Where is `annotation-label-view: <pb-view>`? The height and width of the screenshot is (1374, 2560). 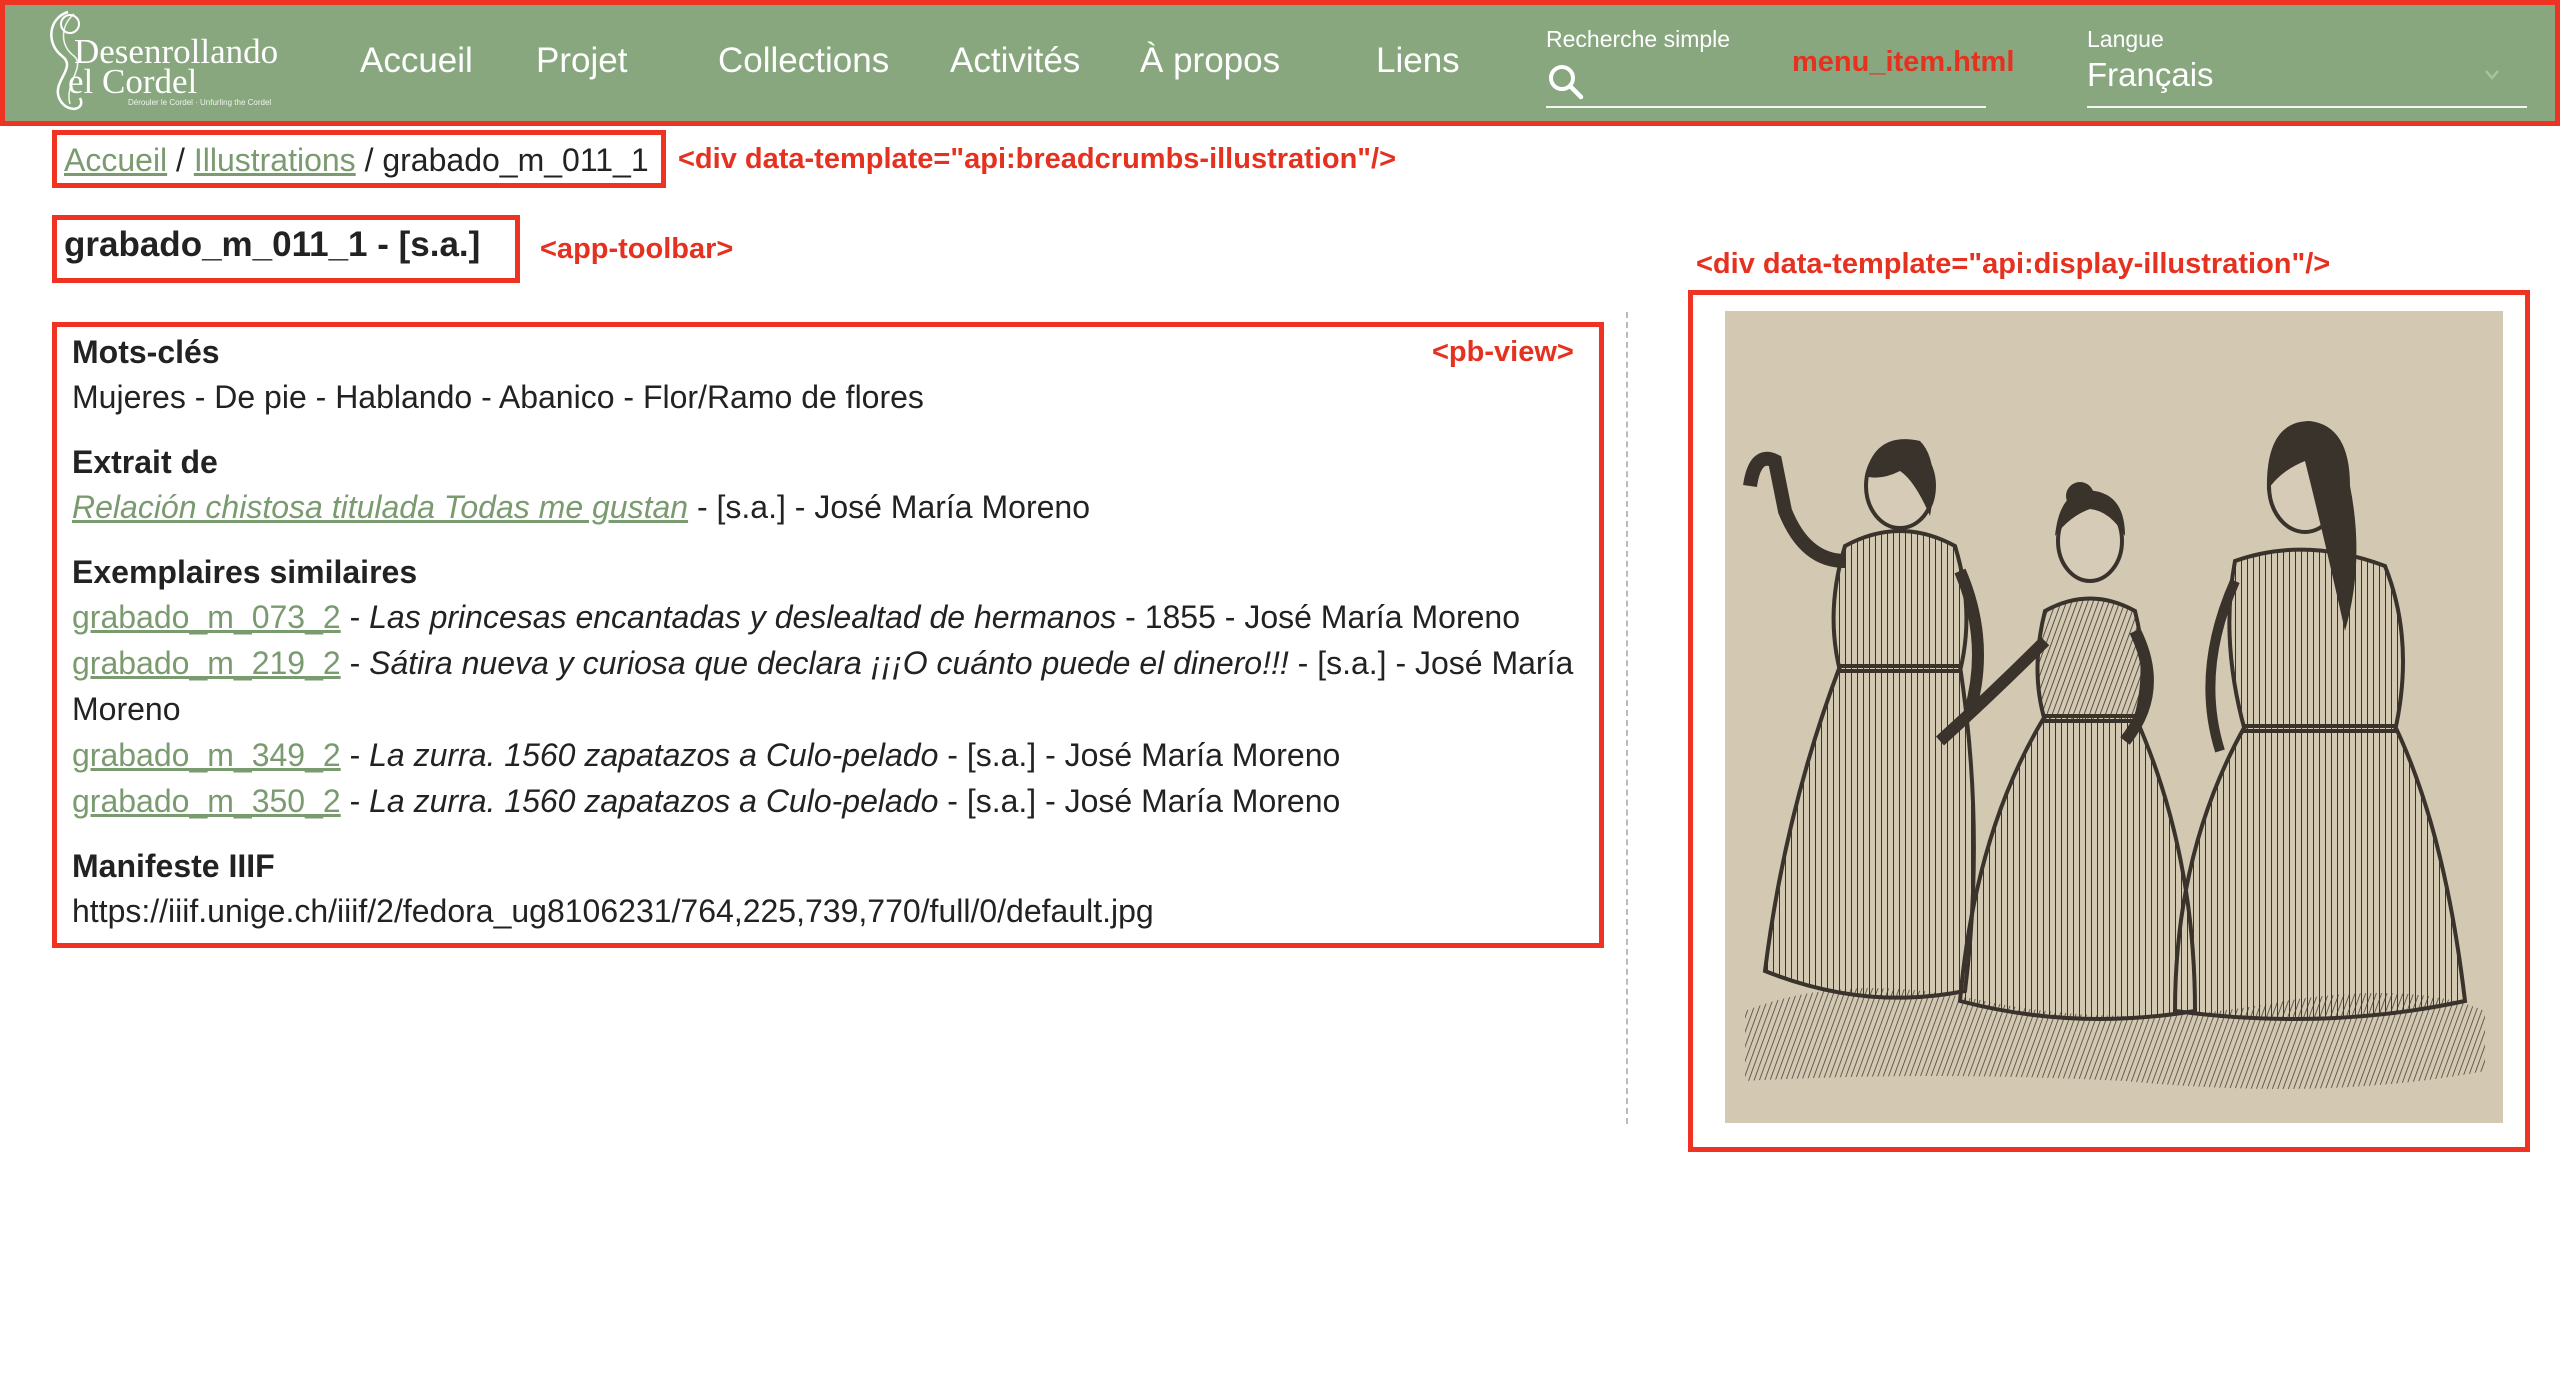 annotation-label-view: <pb-view> is located at coordinates (1503, 352).